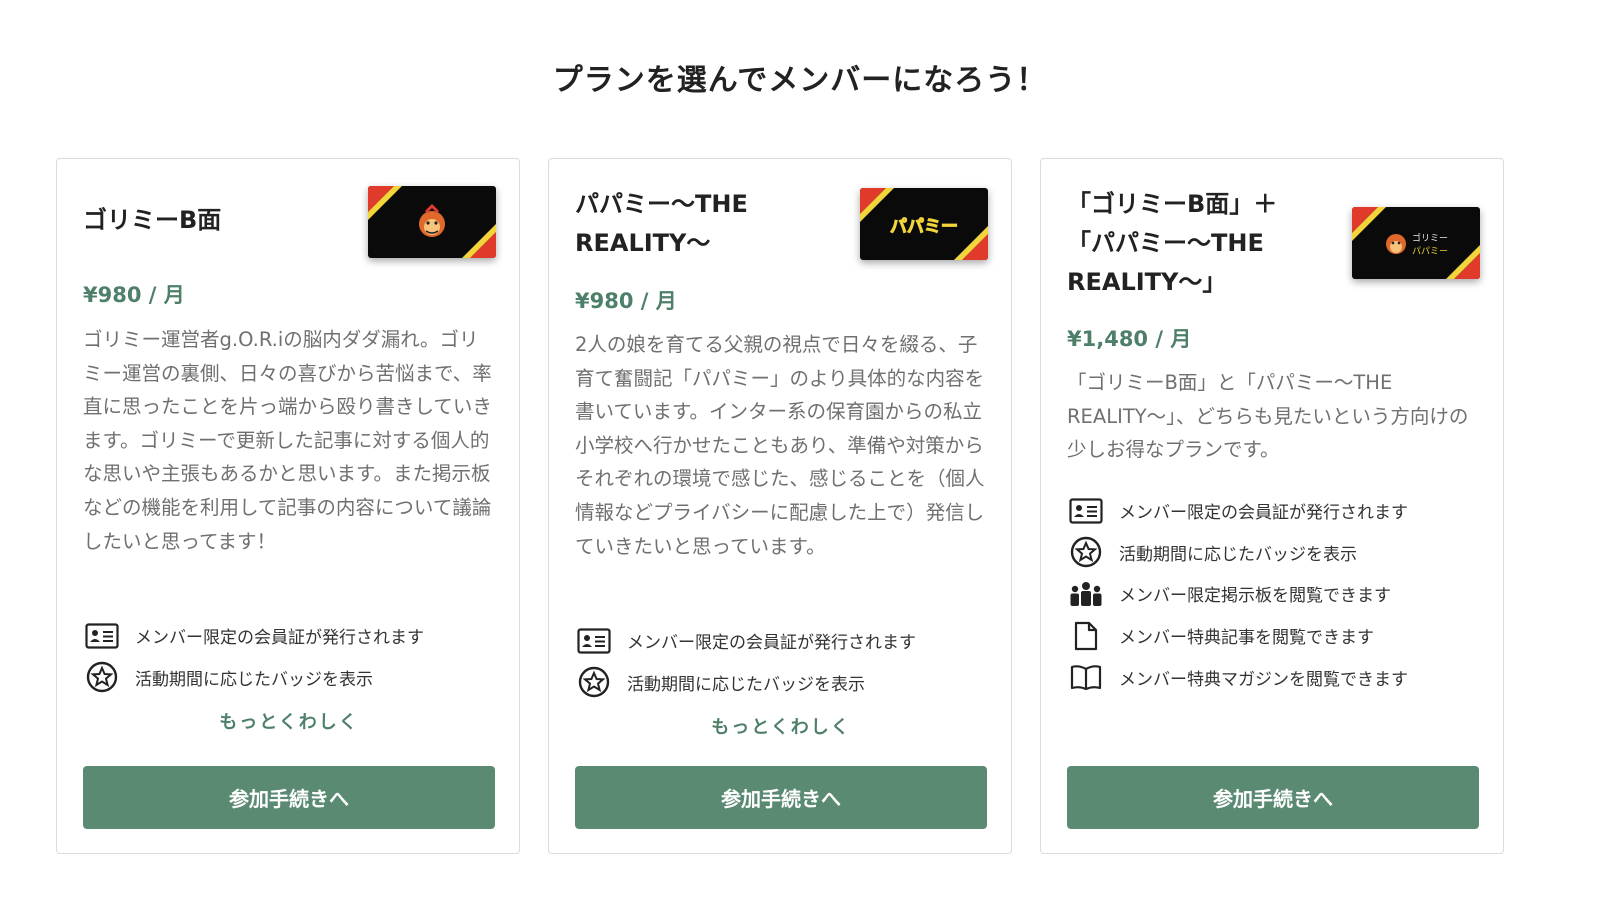 This screenshot has width=1600, height=912. What do you see at coordinates (1086, 677) in the screenshot?
I see `book-icon` at bounding box center [1086, 677].